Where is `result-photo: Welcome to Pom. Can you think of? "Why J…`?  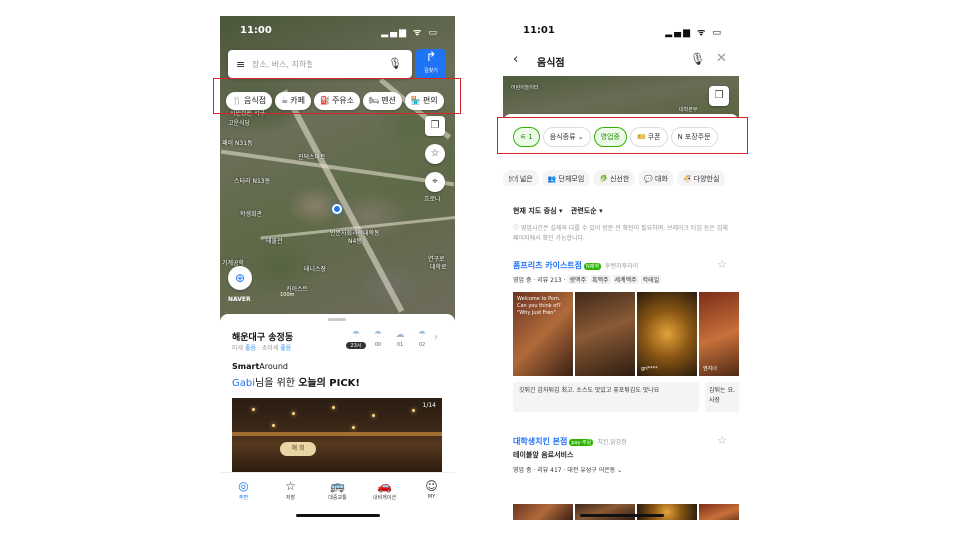 result-photo: Welcome to Pom. Can you think of? "Why J… is located at coordinates (543, 334).